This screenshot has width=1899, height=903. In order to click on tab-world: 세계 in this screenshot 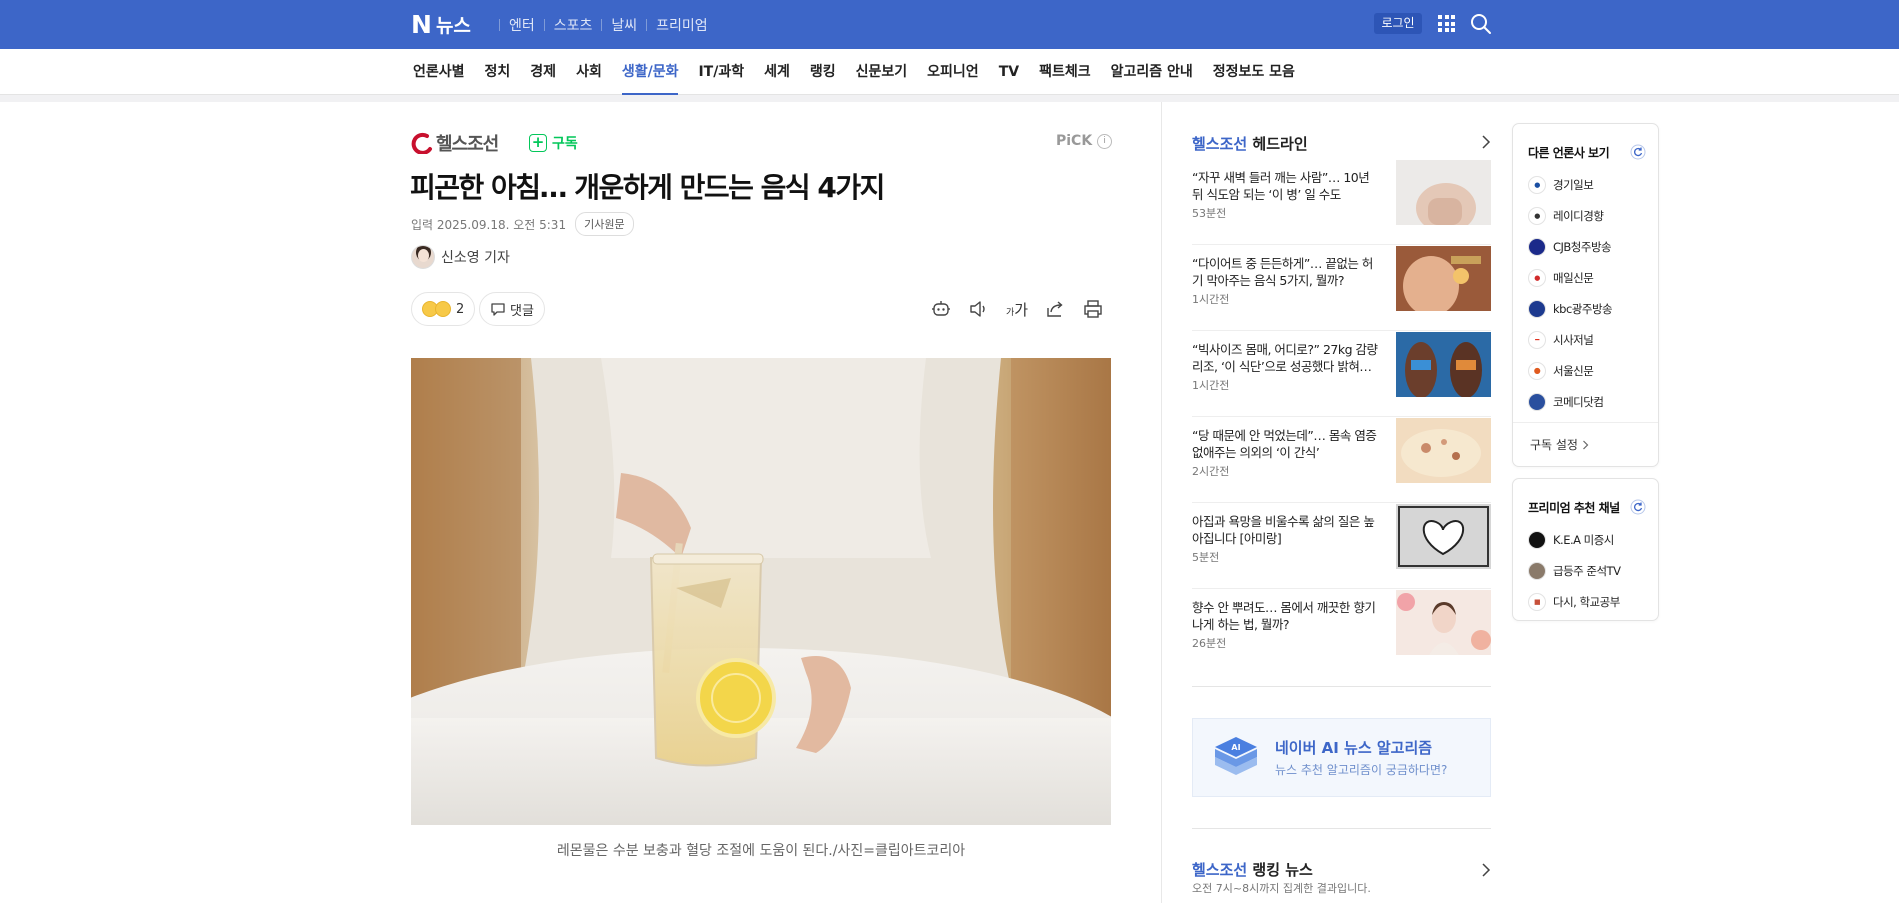, I will do `click(777, 72)`.